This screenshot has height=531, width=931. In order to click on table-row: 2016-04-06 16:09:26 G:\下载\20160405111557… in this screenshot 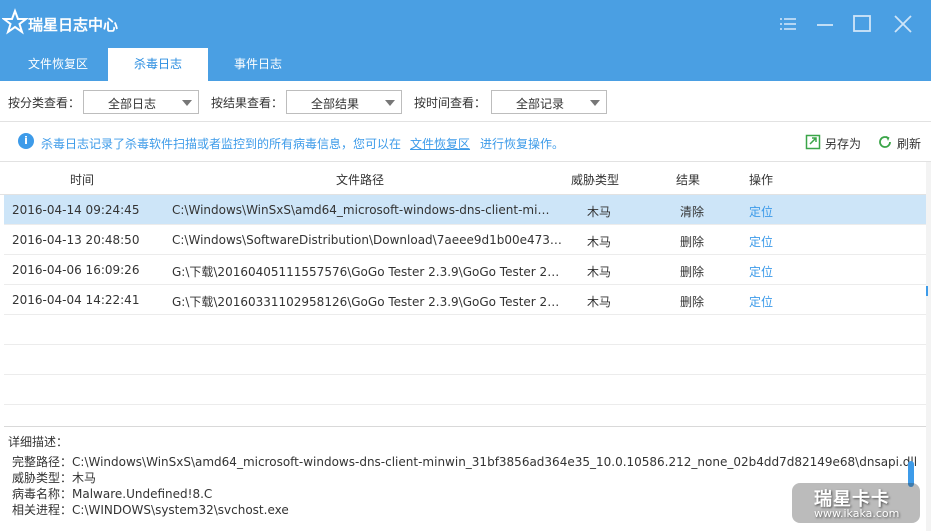, I will do `click(465, 270)`.